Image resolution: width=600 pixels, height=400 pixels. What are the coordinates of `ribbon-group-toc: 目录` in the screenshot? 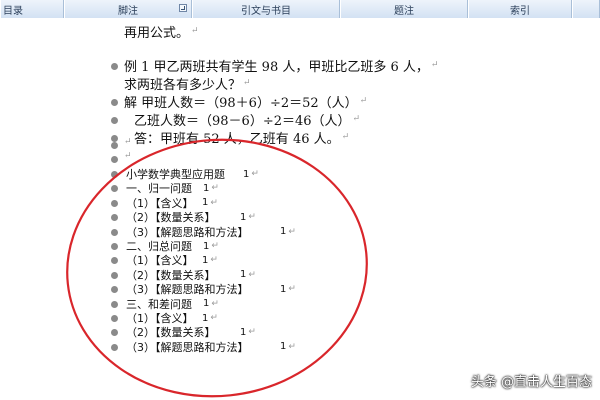 It's located at (32, 9).